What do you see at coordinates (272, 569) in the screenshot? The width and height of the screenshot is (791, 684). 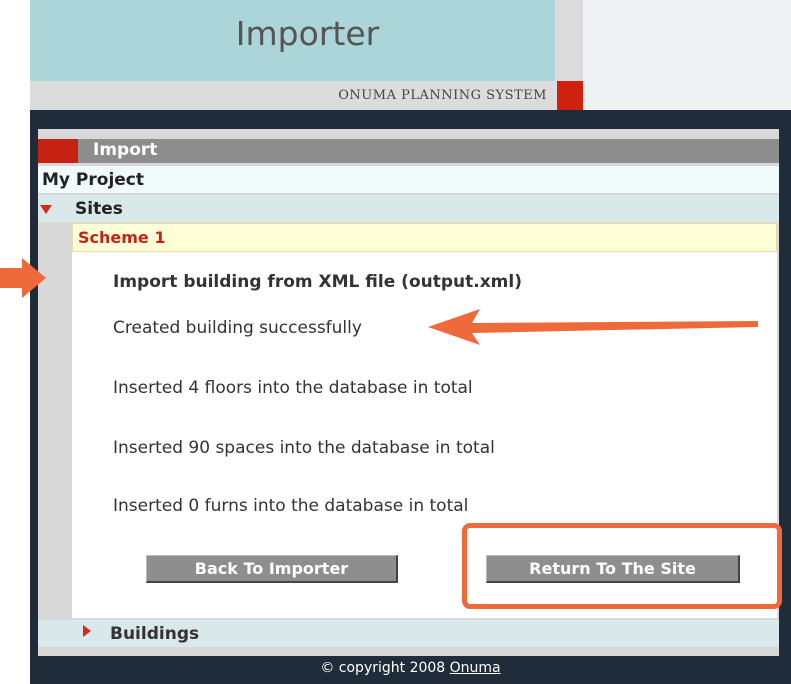 I see `back-to-importer-button: Back To Importer` at bounding box center [272, 569].